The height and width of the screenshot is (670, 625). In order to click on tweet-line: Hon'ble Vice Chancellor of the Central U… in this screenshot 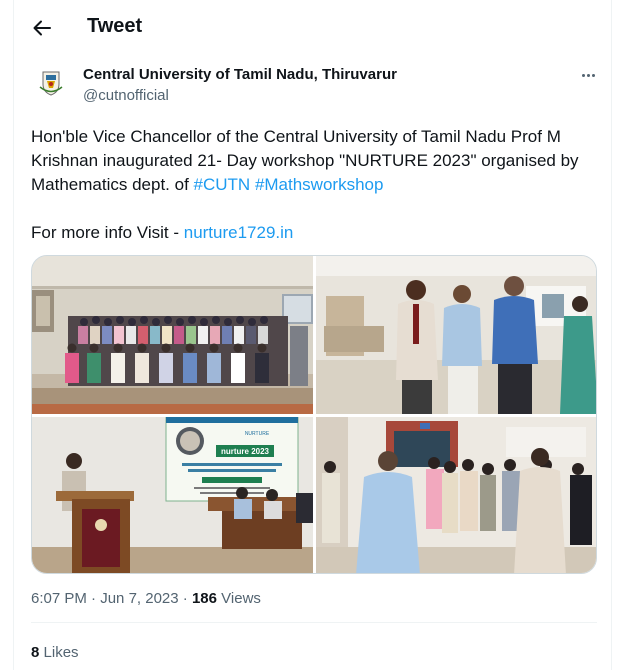, I will do `click(296, 136)`.